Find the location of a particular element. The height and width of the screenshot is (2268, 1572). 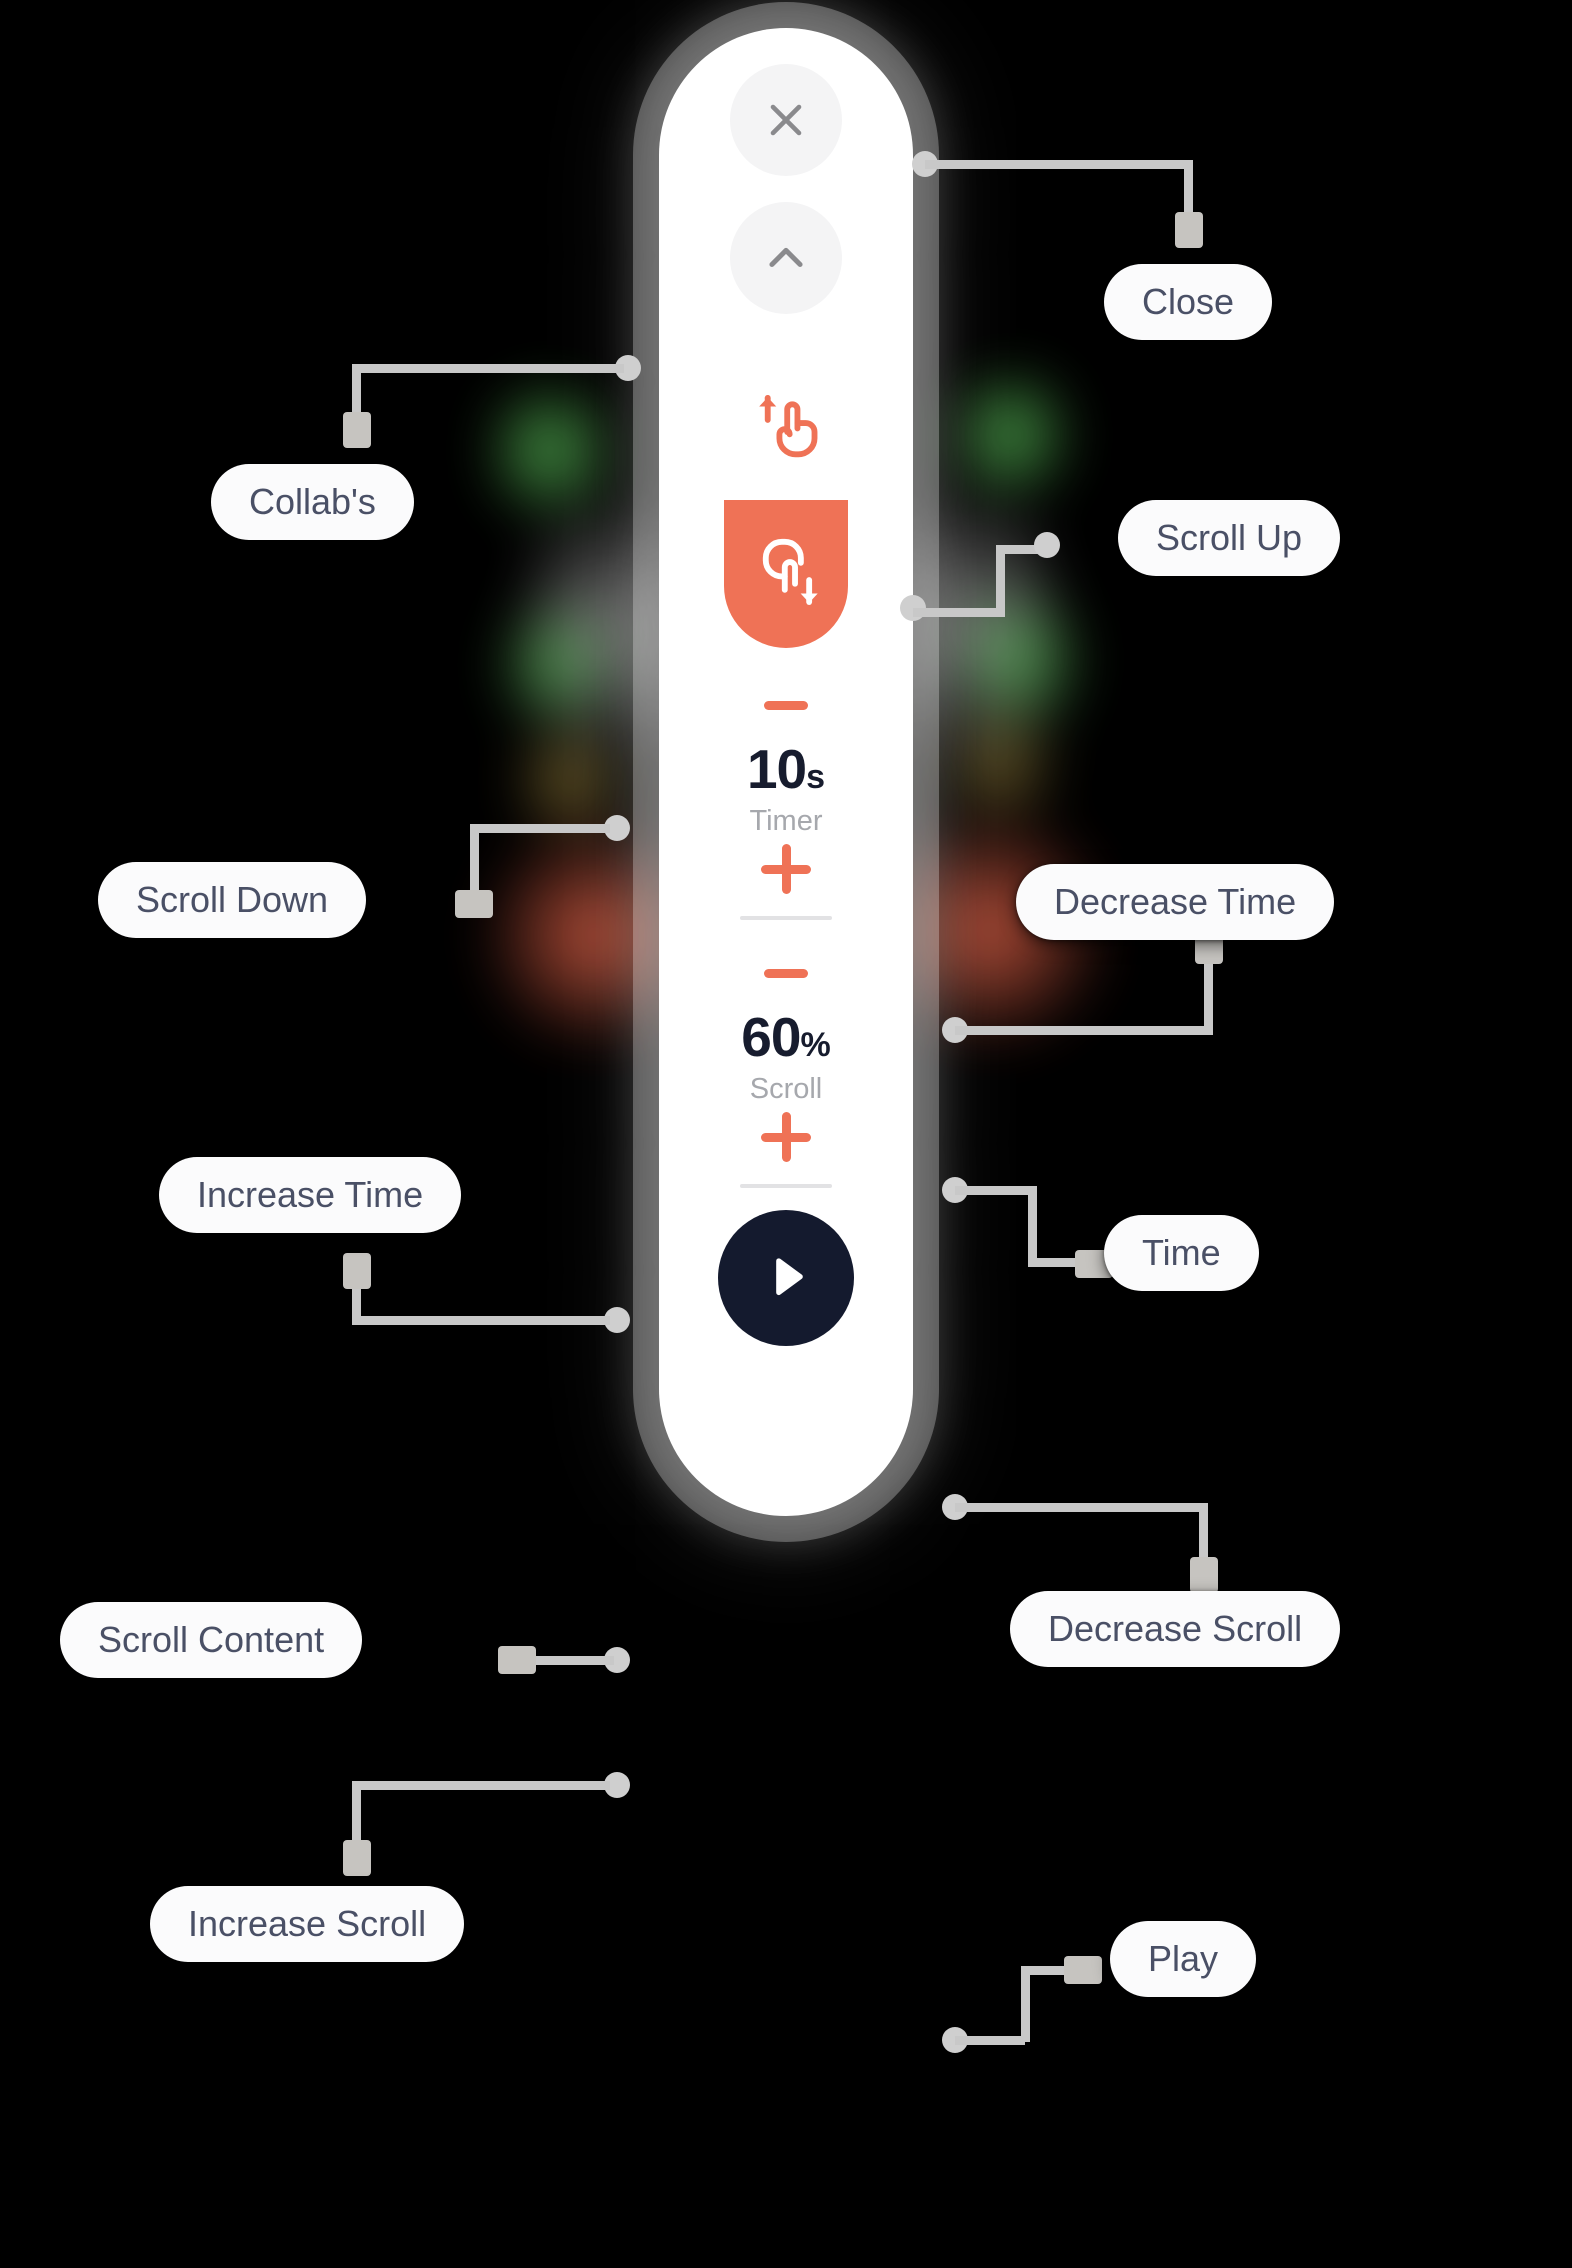

increase-scroll-button is located at coordinates (786, 1137).